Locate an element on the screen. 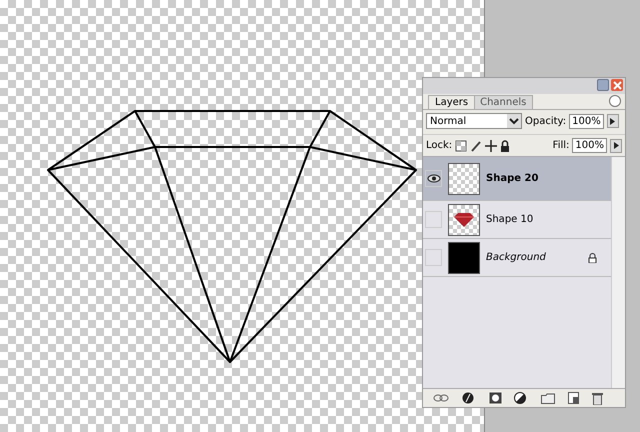  mask-icon is located at coordinates (495, 398).